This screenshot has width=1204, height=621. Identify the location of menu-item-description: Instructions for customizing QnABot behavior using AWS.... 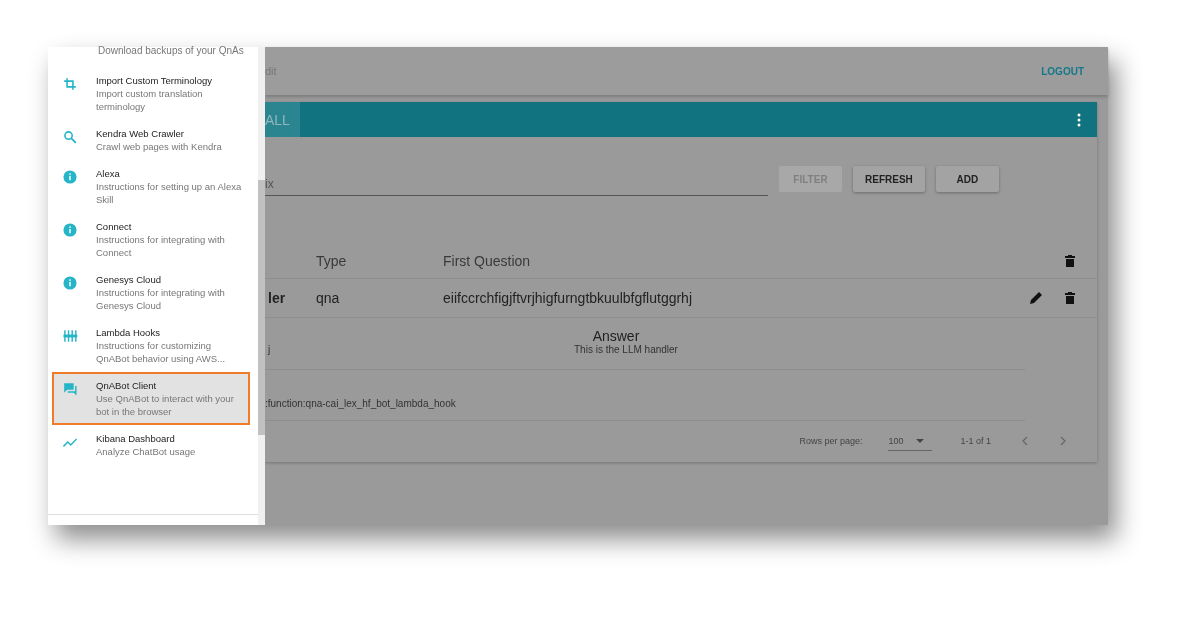
(161, 352).